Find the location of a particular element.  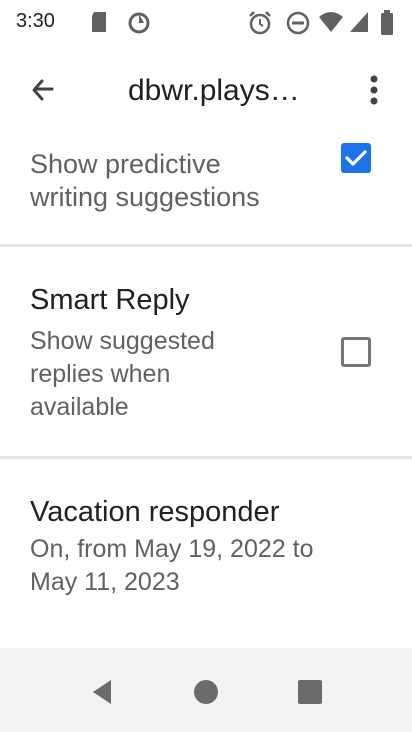

vacation-summary-line2: May 11, 2023 is located at coordinates (105, 582).